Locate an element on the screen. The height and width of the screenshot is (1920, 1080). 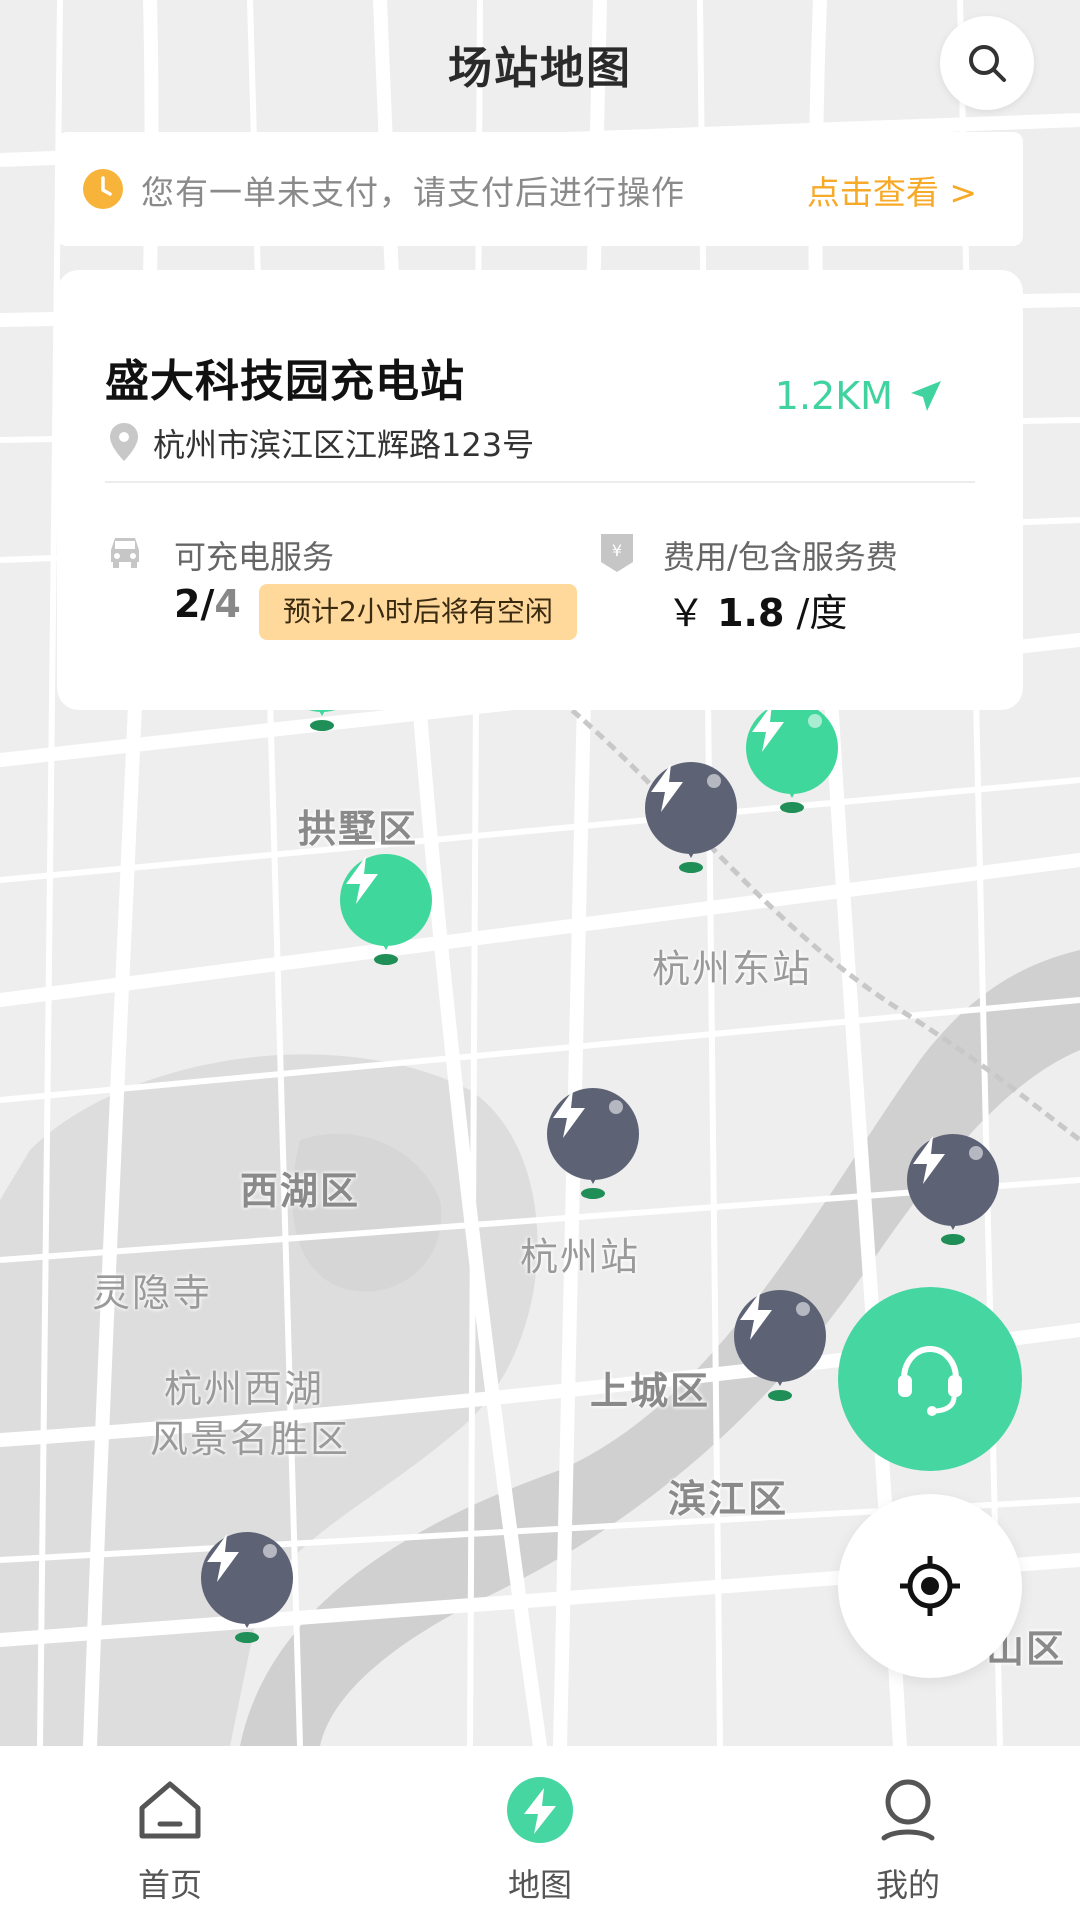
unpaid-notice: 您有一单未支付，请支付后进行操作 点击查看 > is located at coordinates (540, 189).